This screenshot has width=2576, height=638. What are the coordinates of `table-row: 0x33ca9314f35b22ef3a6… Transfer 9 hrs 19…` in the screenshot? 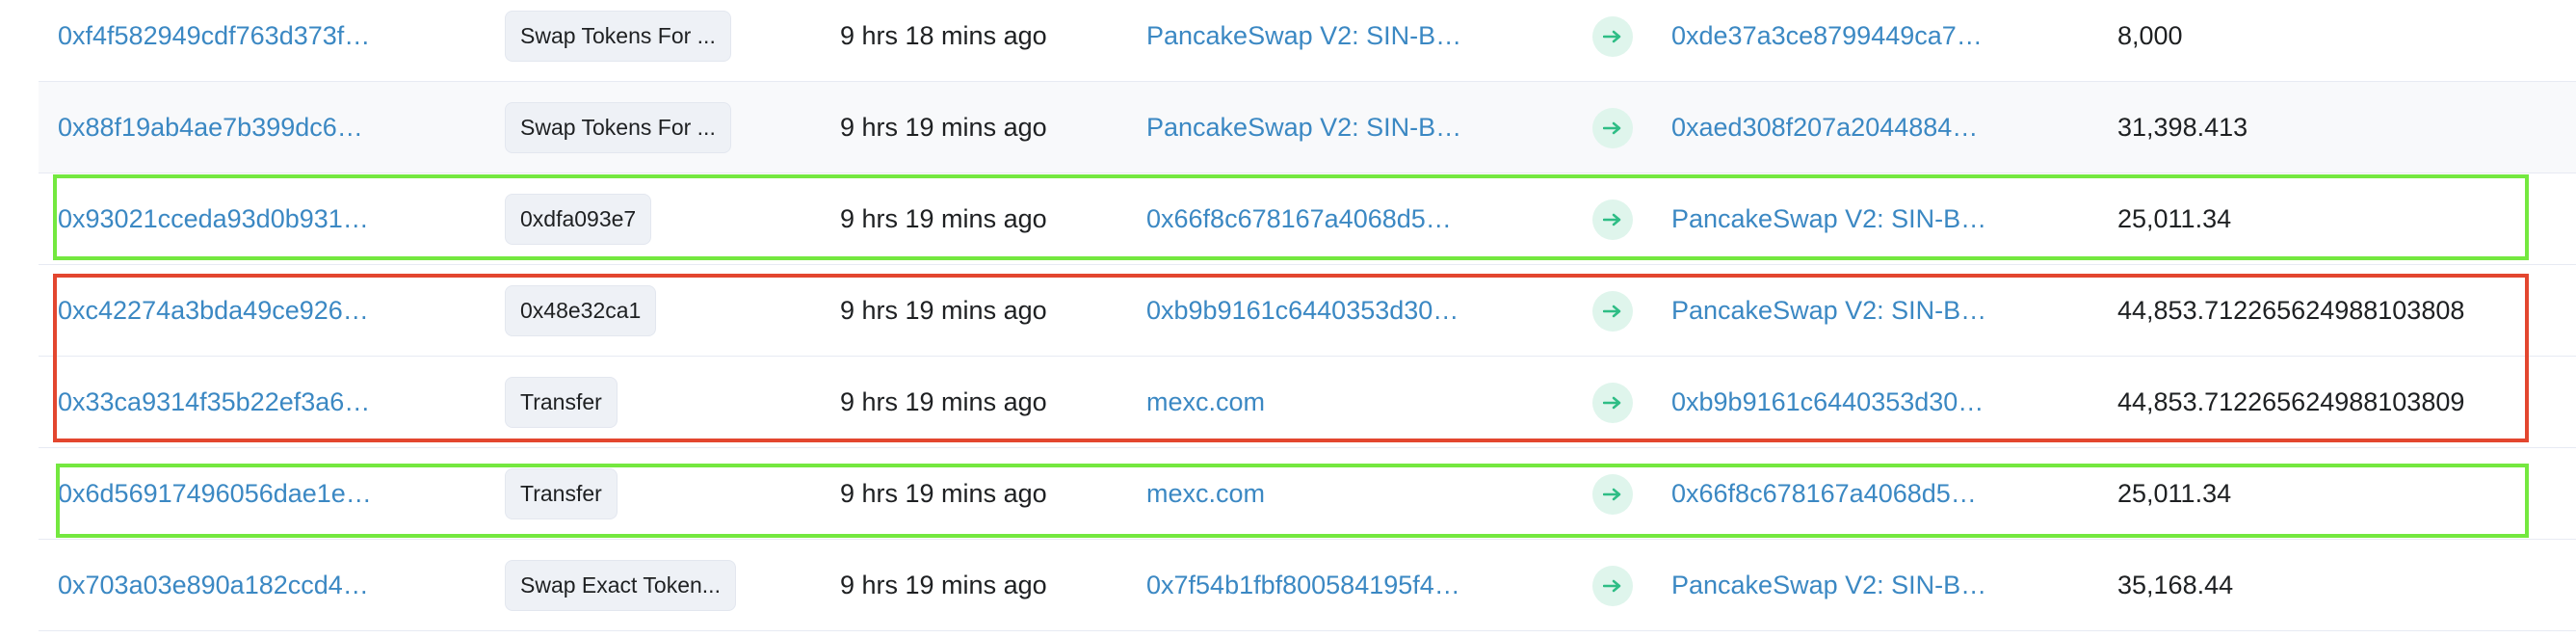 It's located at (1307, 402).